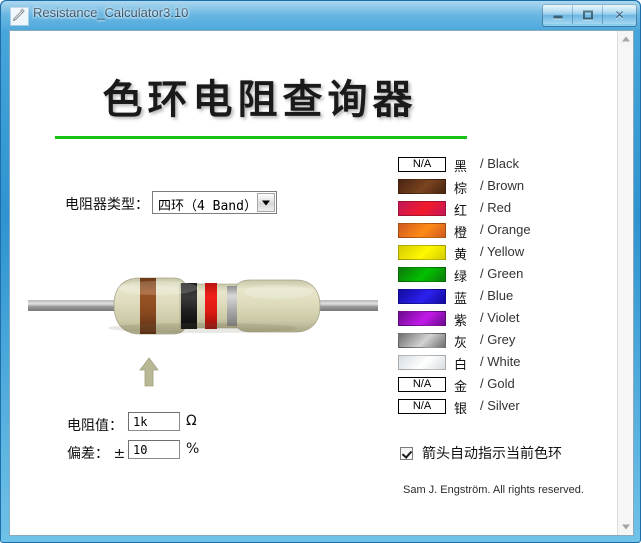  What do you see at coordinates (625, 39) in the screenshot?
I see `scroll-up-icon` at bounding box center [625, 39].